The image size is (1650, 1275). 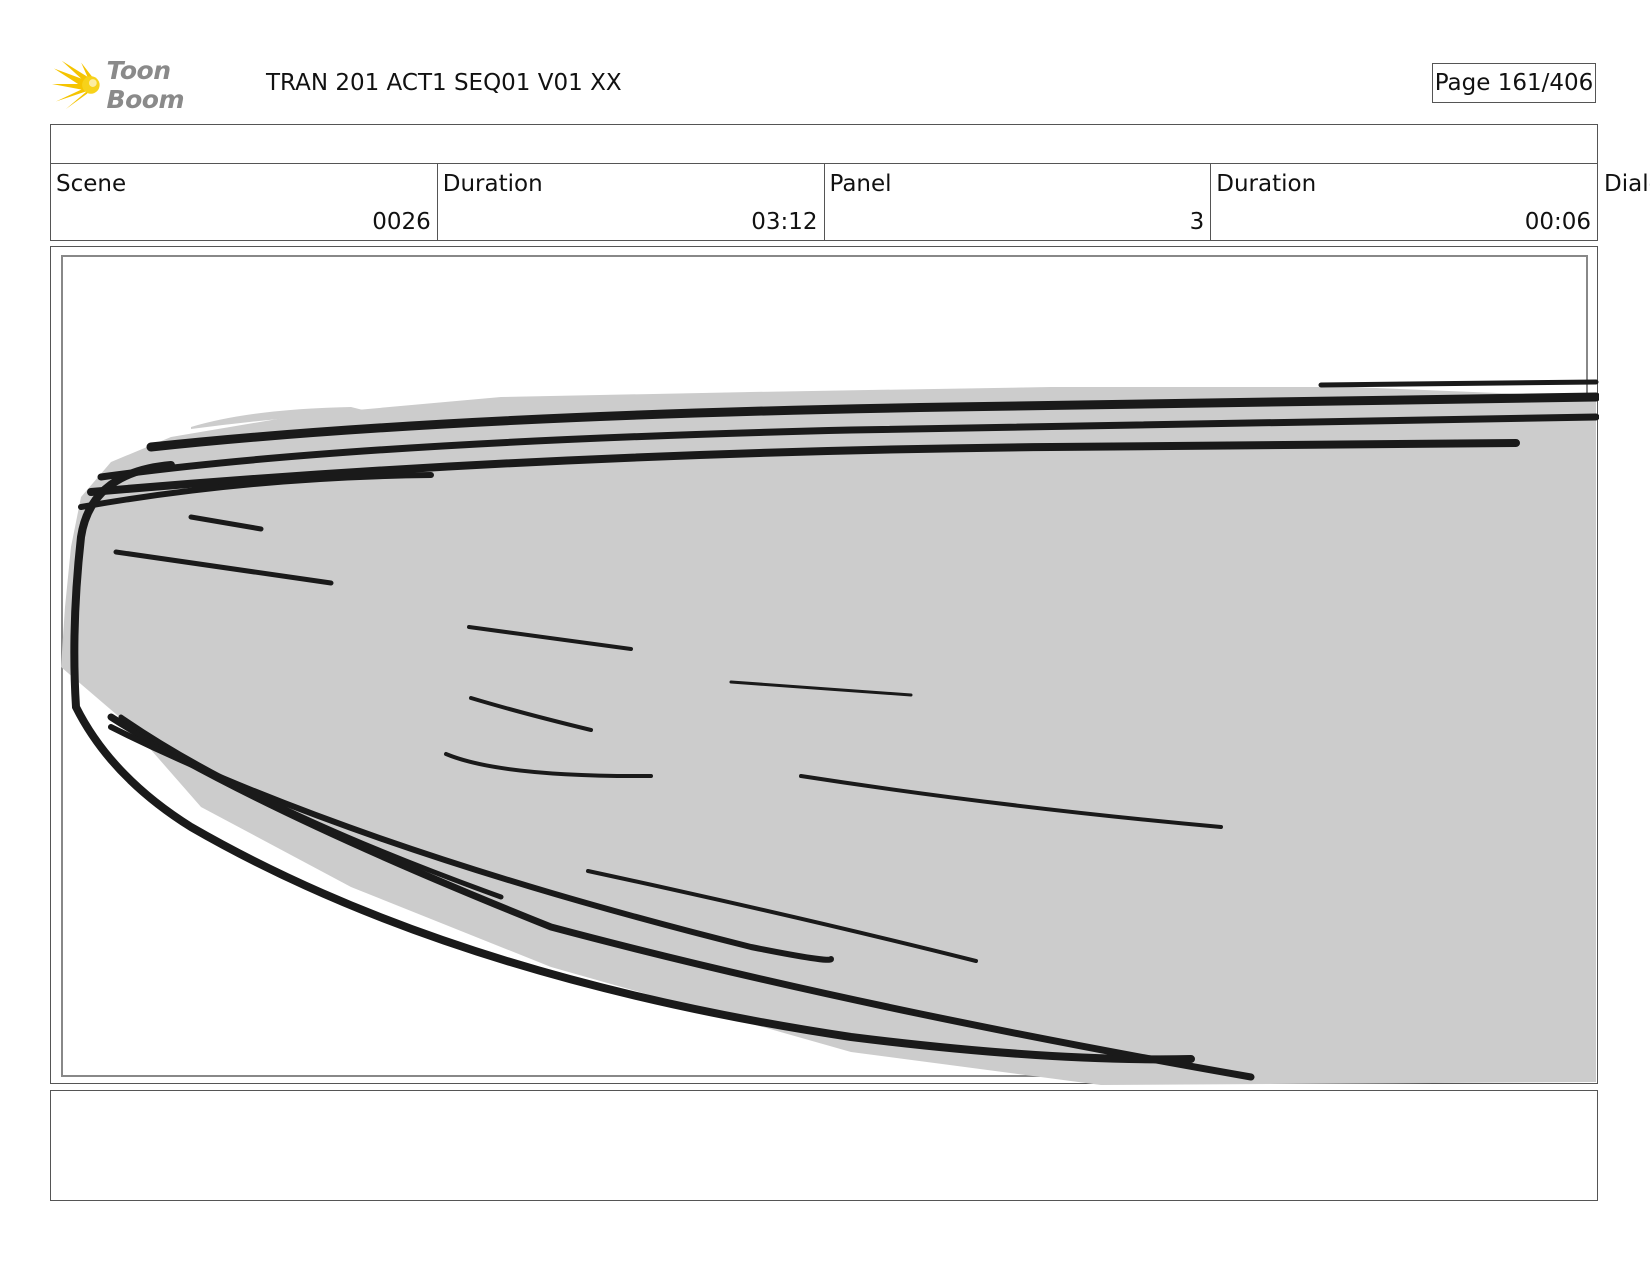 I want to click on dialog-label: Dialo, so click(x=1627, y=184).